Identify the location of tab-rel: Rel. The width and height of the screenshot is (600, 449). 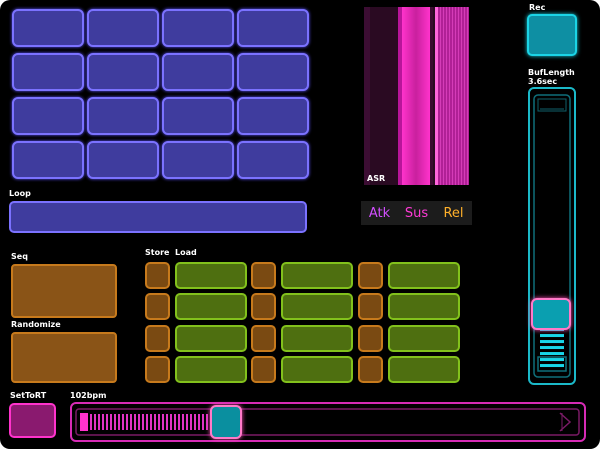
(453, 213).